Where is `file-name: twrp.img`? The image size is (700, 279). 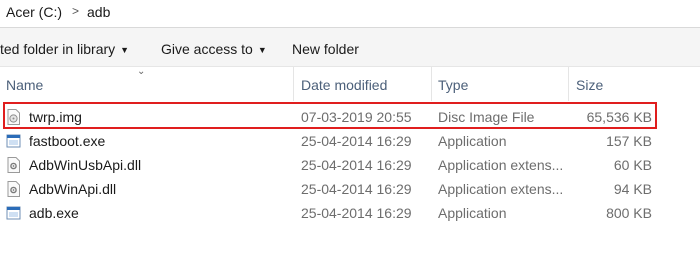 file-name: twrp.img is located at coordinates (55, 117).